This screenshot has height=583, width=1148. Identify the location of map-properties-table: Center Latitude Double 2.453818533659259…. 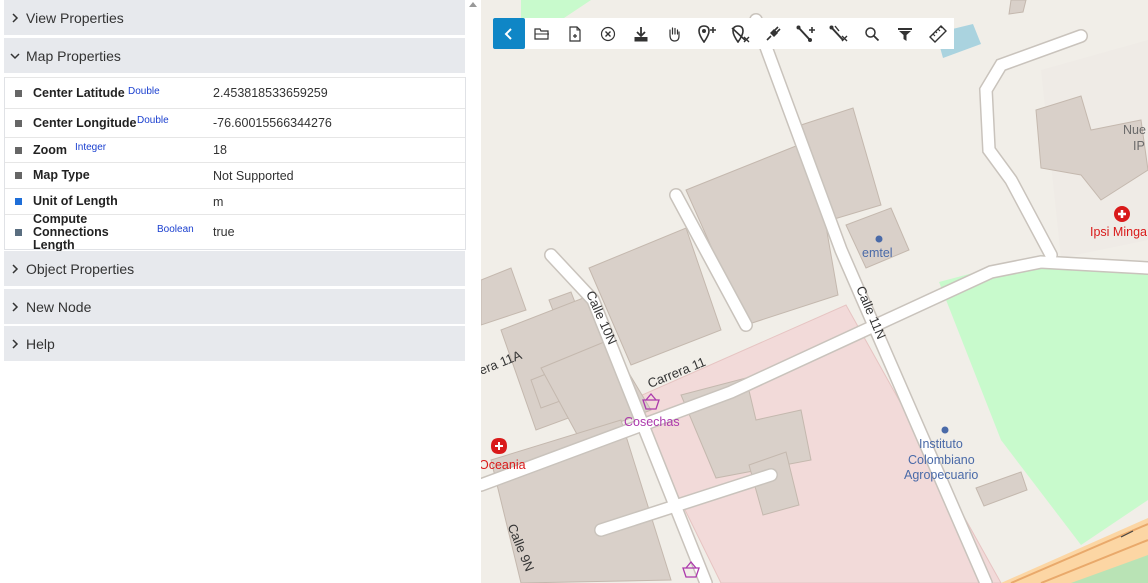
(235, 164).